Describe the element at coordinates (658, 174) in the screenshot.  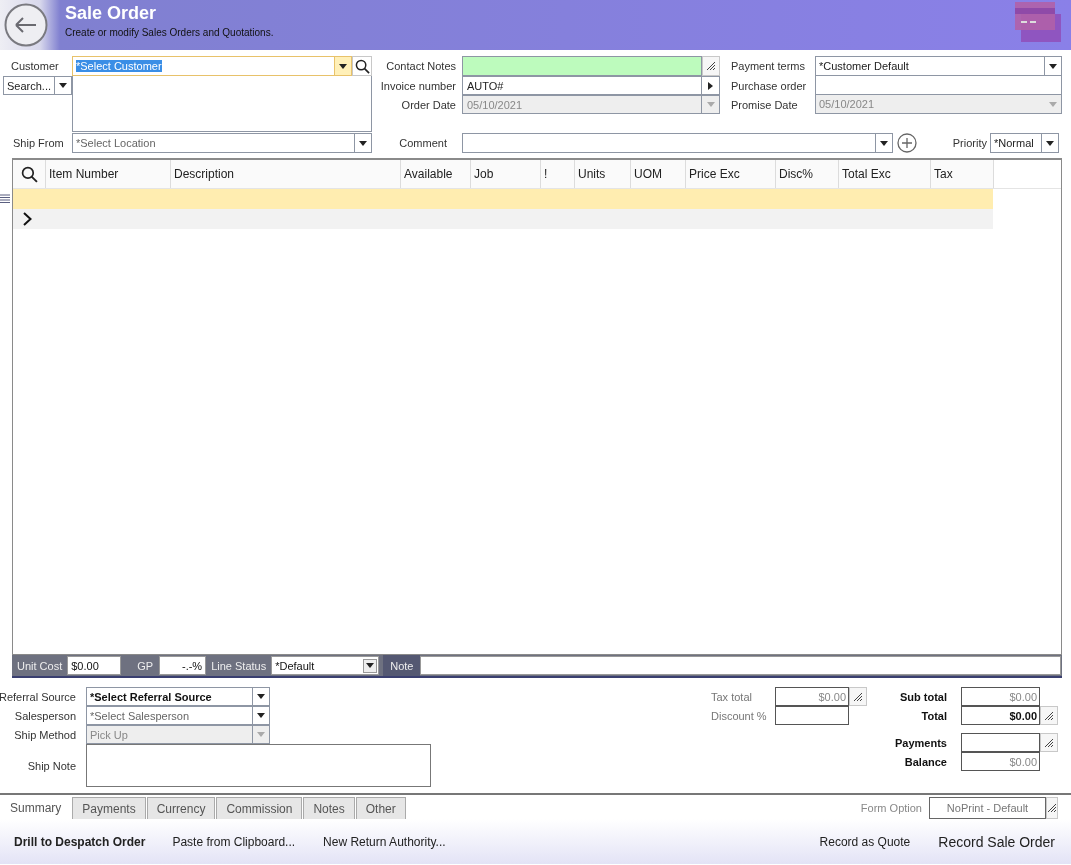
I see `column-header: UOM` at that location.